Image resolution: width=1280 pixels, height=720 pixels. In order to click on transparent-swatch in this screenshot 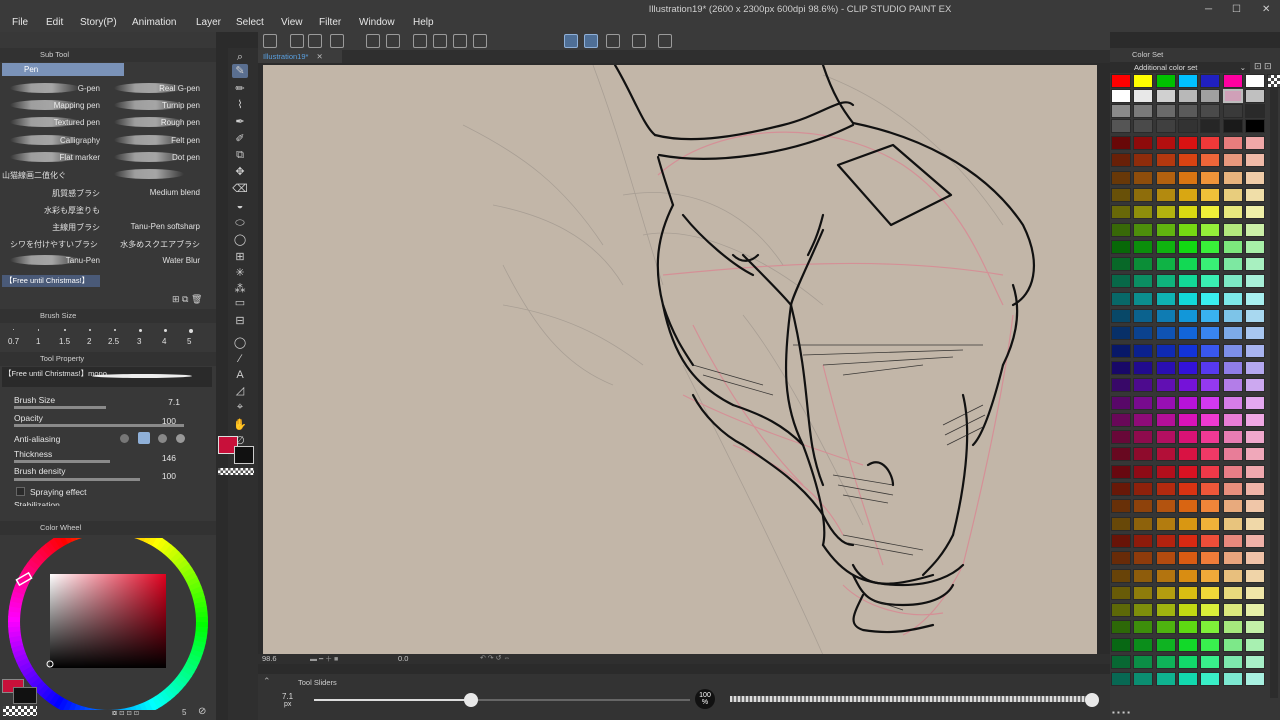, I will do `click(1273, 81)`.